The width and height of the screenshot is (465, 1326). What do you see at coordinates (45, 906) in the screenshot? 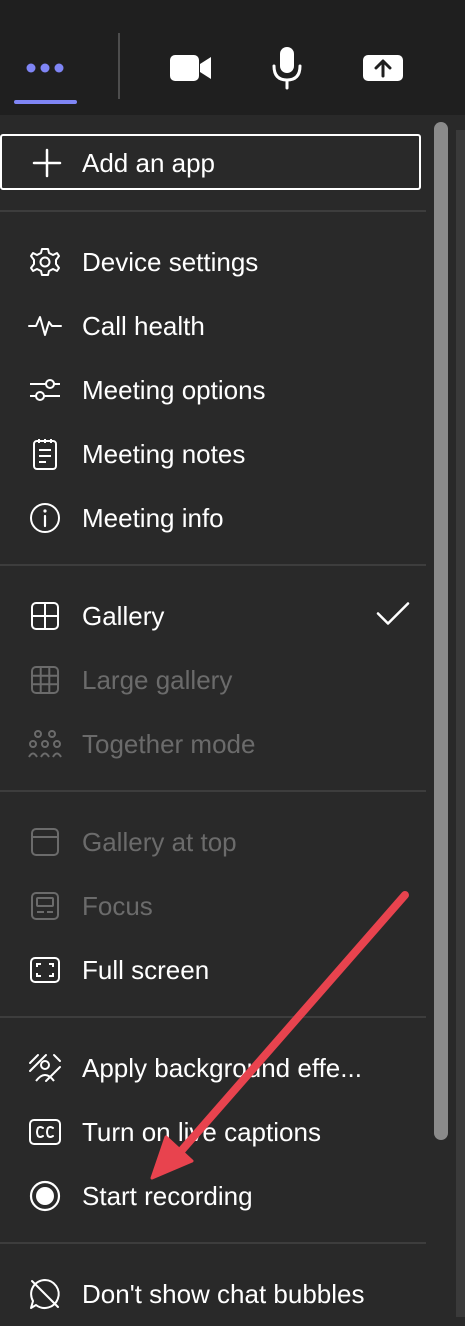
I see `focus-icon` at bounding box center [45, 906].